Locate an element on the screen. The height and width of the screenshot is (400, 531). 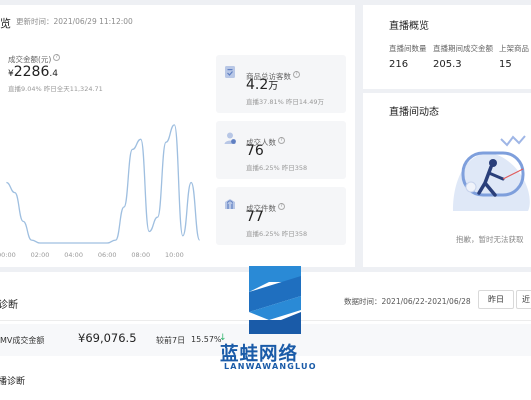
metric-unit: 万 is located at coordinates (273, 86).